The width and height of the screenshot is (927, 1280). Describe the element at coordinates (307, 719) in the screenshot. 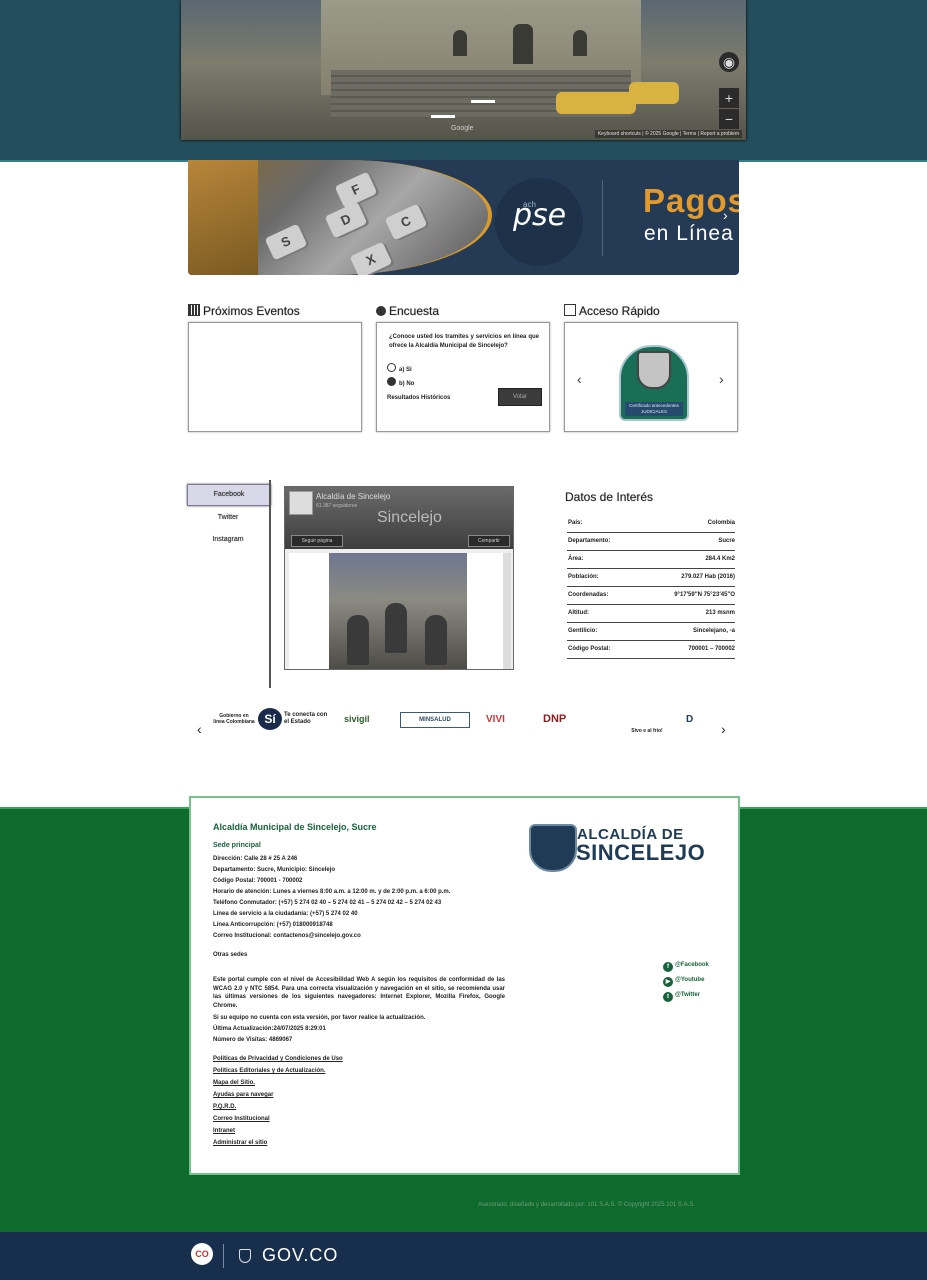

I see `te-conecta-logo: Te conecta con el Estado` at that location.